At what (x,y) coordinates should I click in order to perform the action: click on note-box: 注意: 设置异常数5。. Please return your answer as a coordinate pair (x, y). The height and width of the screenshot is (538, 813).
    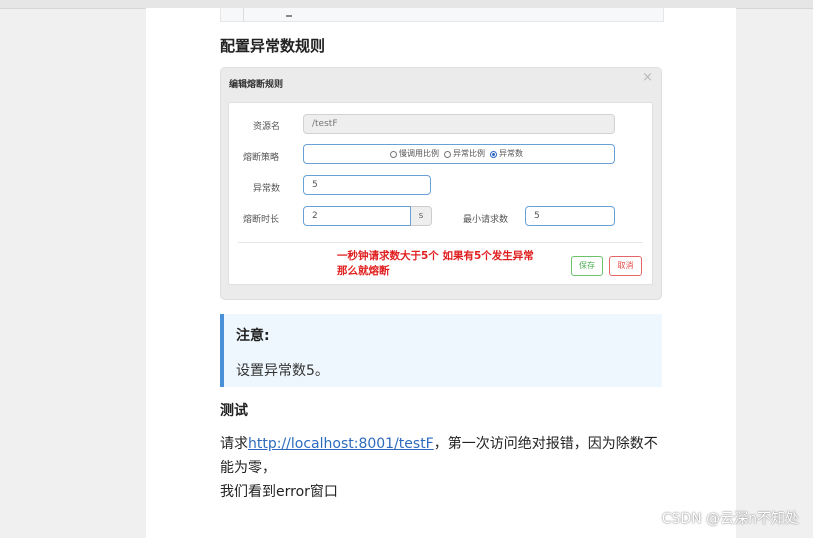
    Looking at the image, I should click on (441, 350).